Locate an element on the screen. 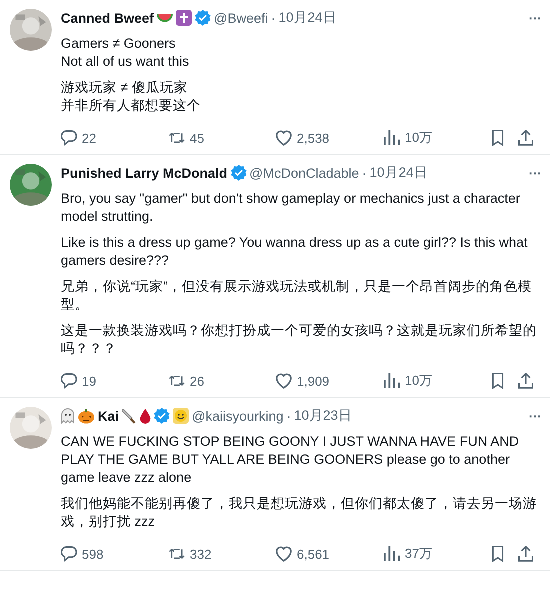  repost-button: 45 is located at coordinates (186, 138).